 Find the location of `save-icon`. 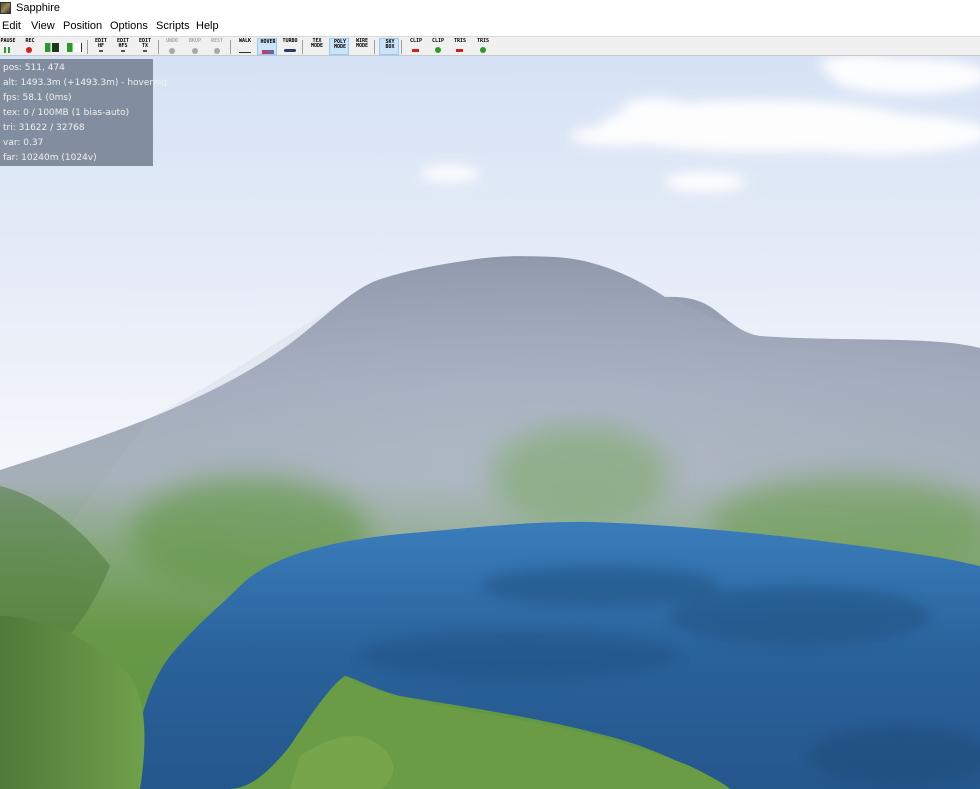

save-icon is located at coordinates (52, 47).